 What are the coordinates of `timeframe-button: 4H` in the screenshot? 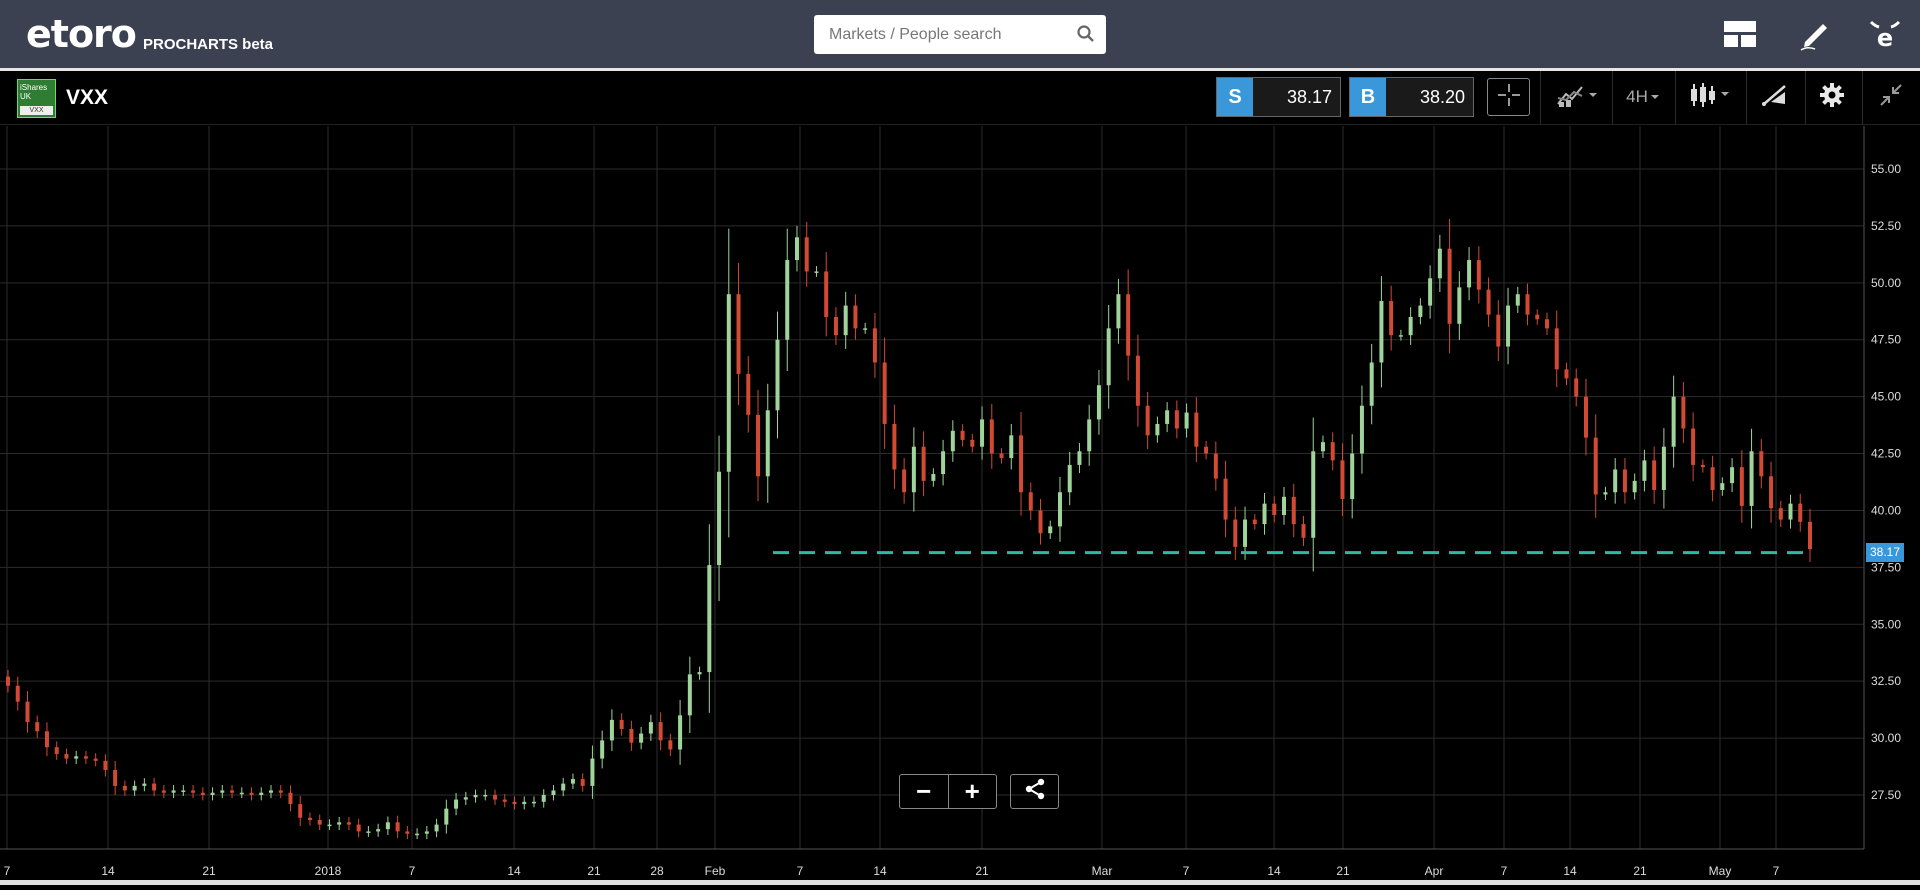 It's located at (1644, 97).